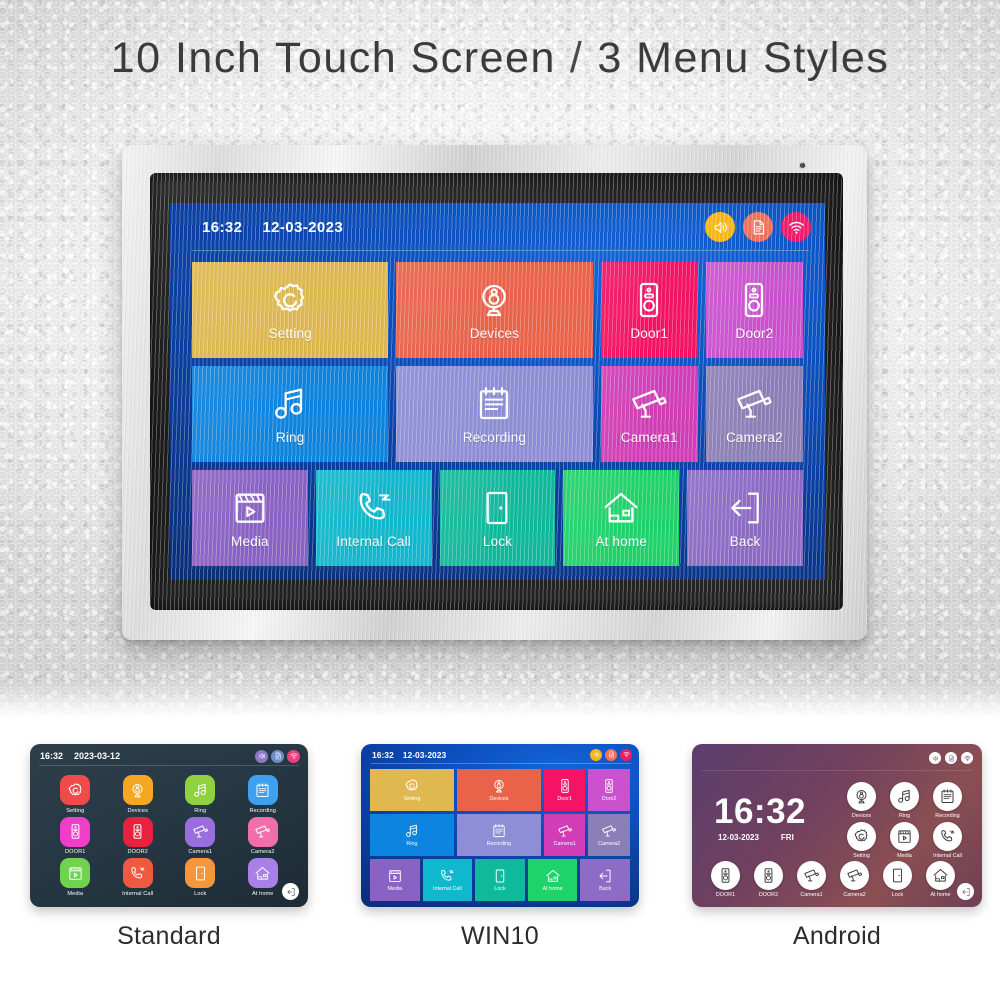 This screenshot has width=1000, height=1000. Describe the element at coordinates (904, 836) in the screenshot. I see `media-icon` at that location.